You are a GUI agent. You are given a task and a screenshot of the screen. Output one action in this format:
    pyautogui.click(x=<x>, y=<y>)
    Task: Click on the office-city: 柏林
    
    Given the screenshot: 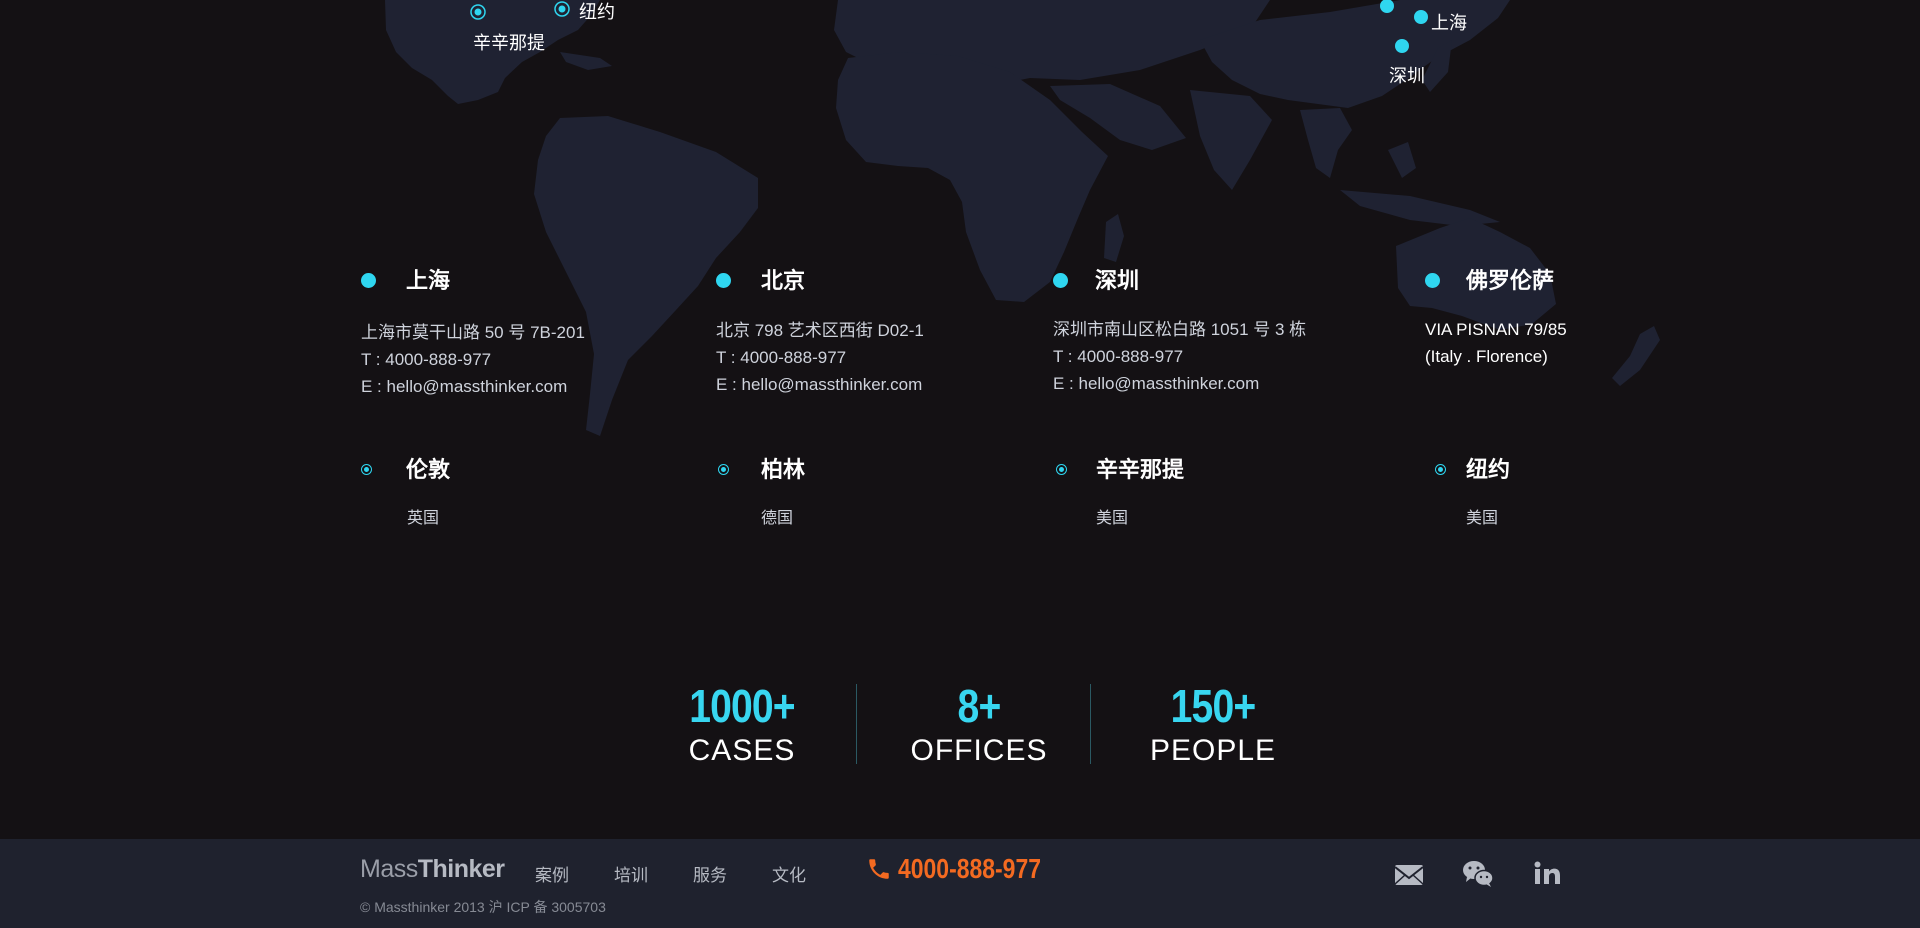 What is the action you would take?
    pyautogui.click(x=783, y=469)
    